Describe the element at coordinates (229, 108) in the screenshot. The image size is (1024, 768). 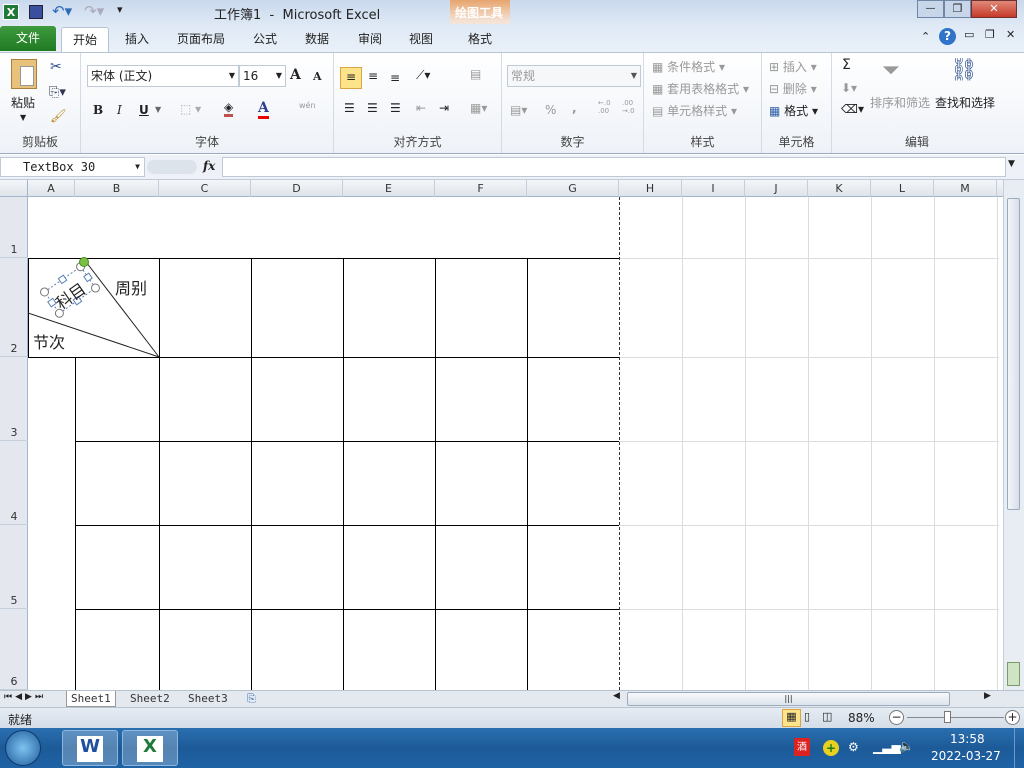
I see `fill-color-icon: ◈` at that location.